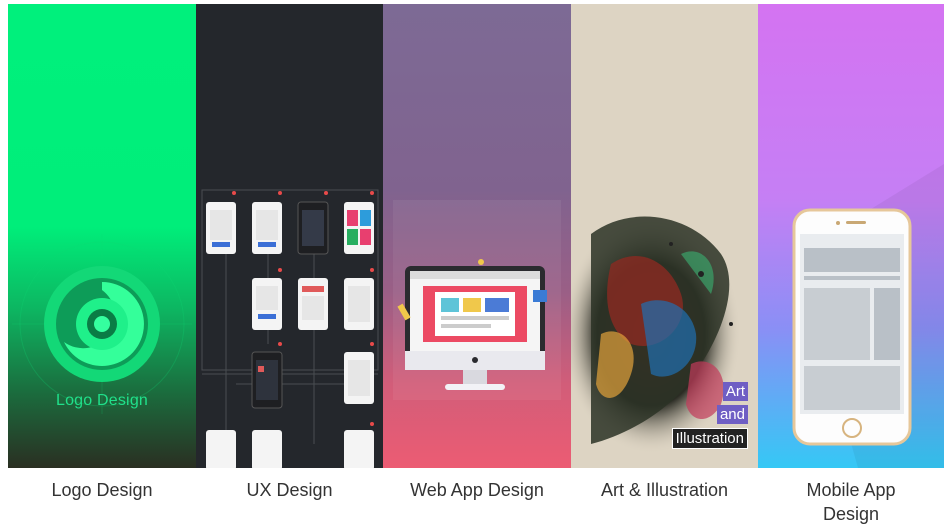 This screenshot has height=529, width=945. Describe the element at coordinates (709, 415) in the screenshot. I see `art-overlay-tags: Art and Illustration` at that location.